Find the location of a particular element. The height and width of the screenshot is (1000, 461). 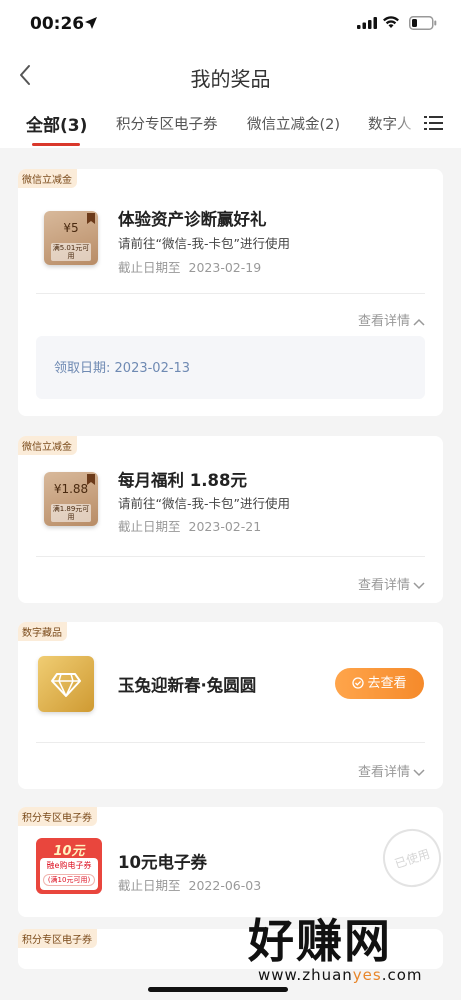

prize-expiry: 截止日期至 2023-02-21 is located at coordinates (189, 525).